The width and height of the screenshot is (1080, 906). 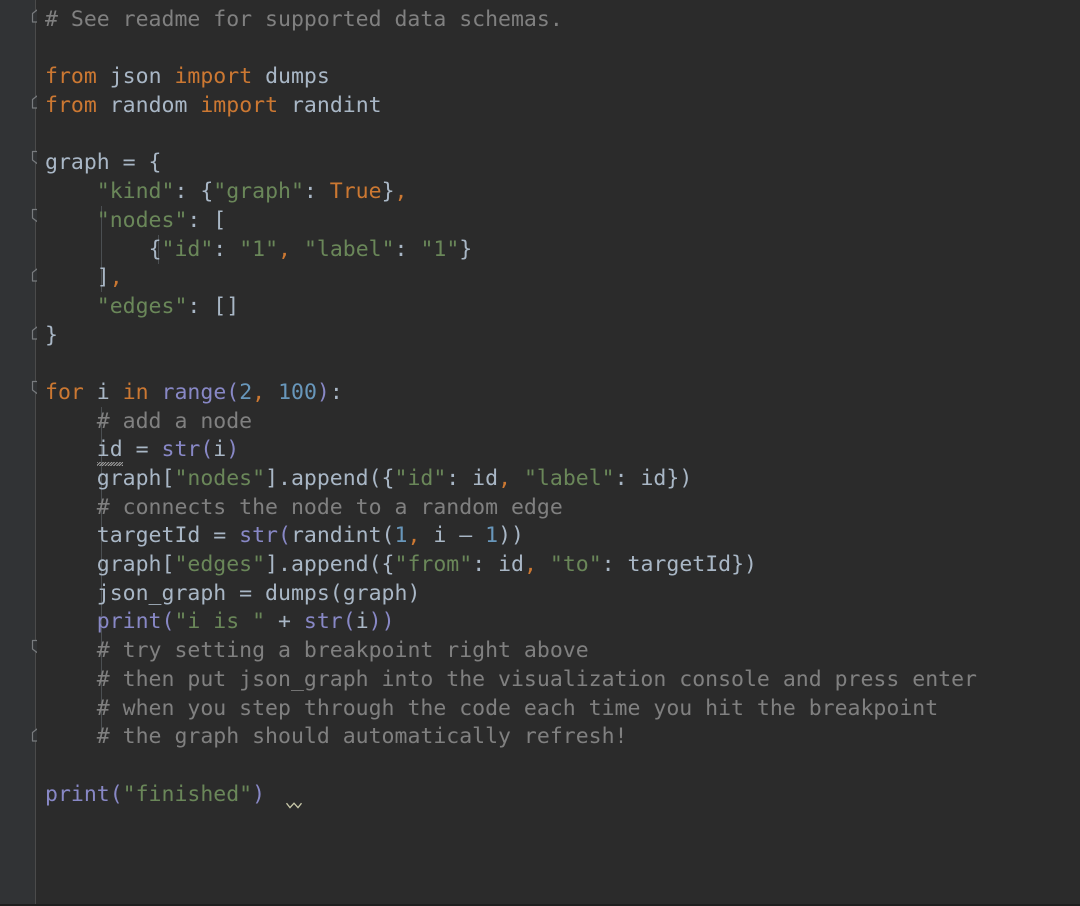 I want to click on code-token-comment: # connects the node to a random edge, so click(x=329, y=507).